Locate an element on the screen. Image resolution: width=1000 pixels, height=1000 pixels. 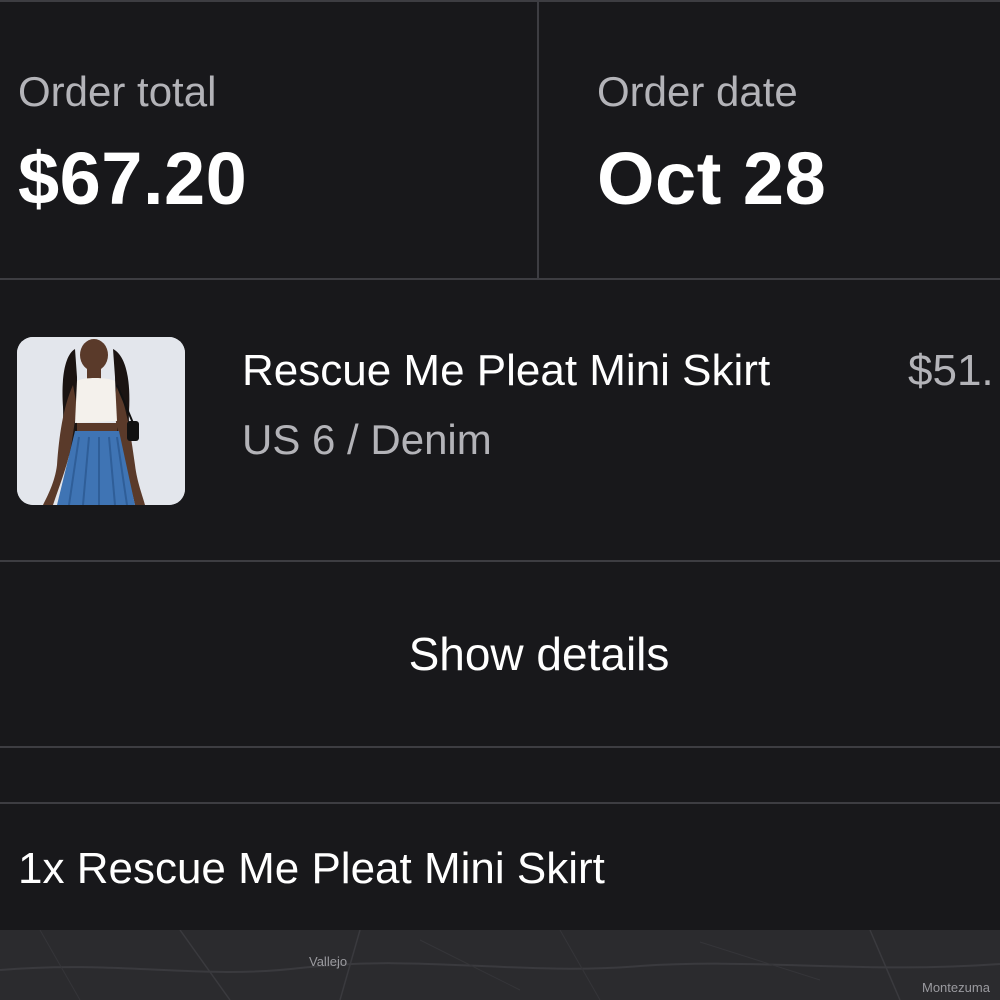
item-name: Rescue Me Pleat Mini Skirt is located at coordinates (506, 370).